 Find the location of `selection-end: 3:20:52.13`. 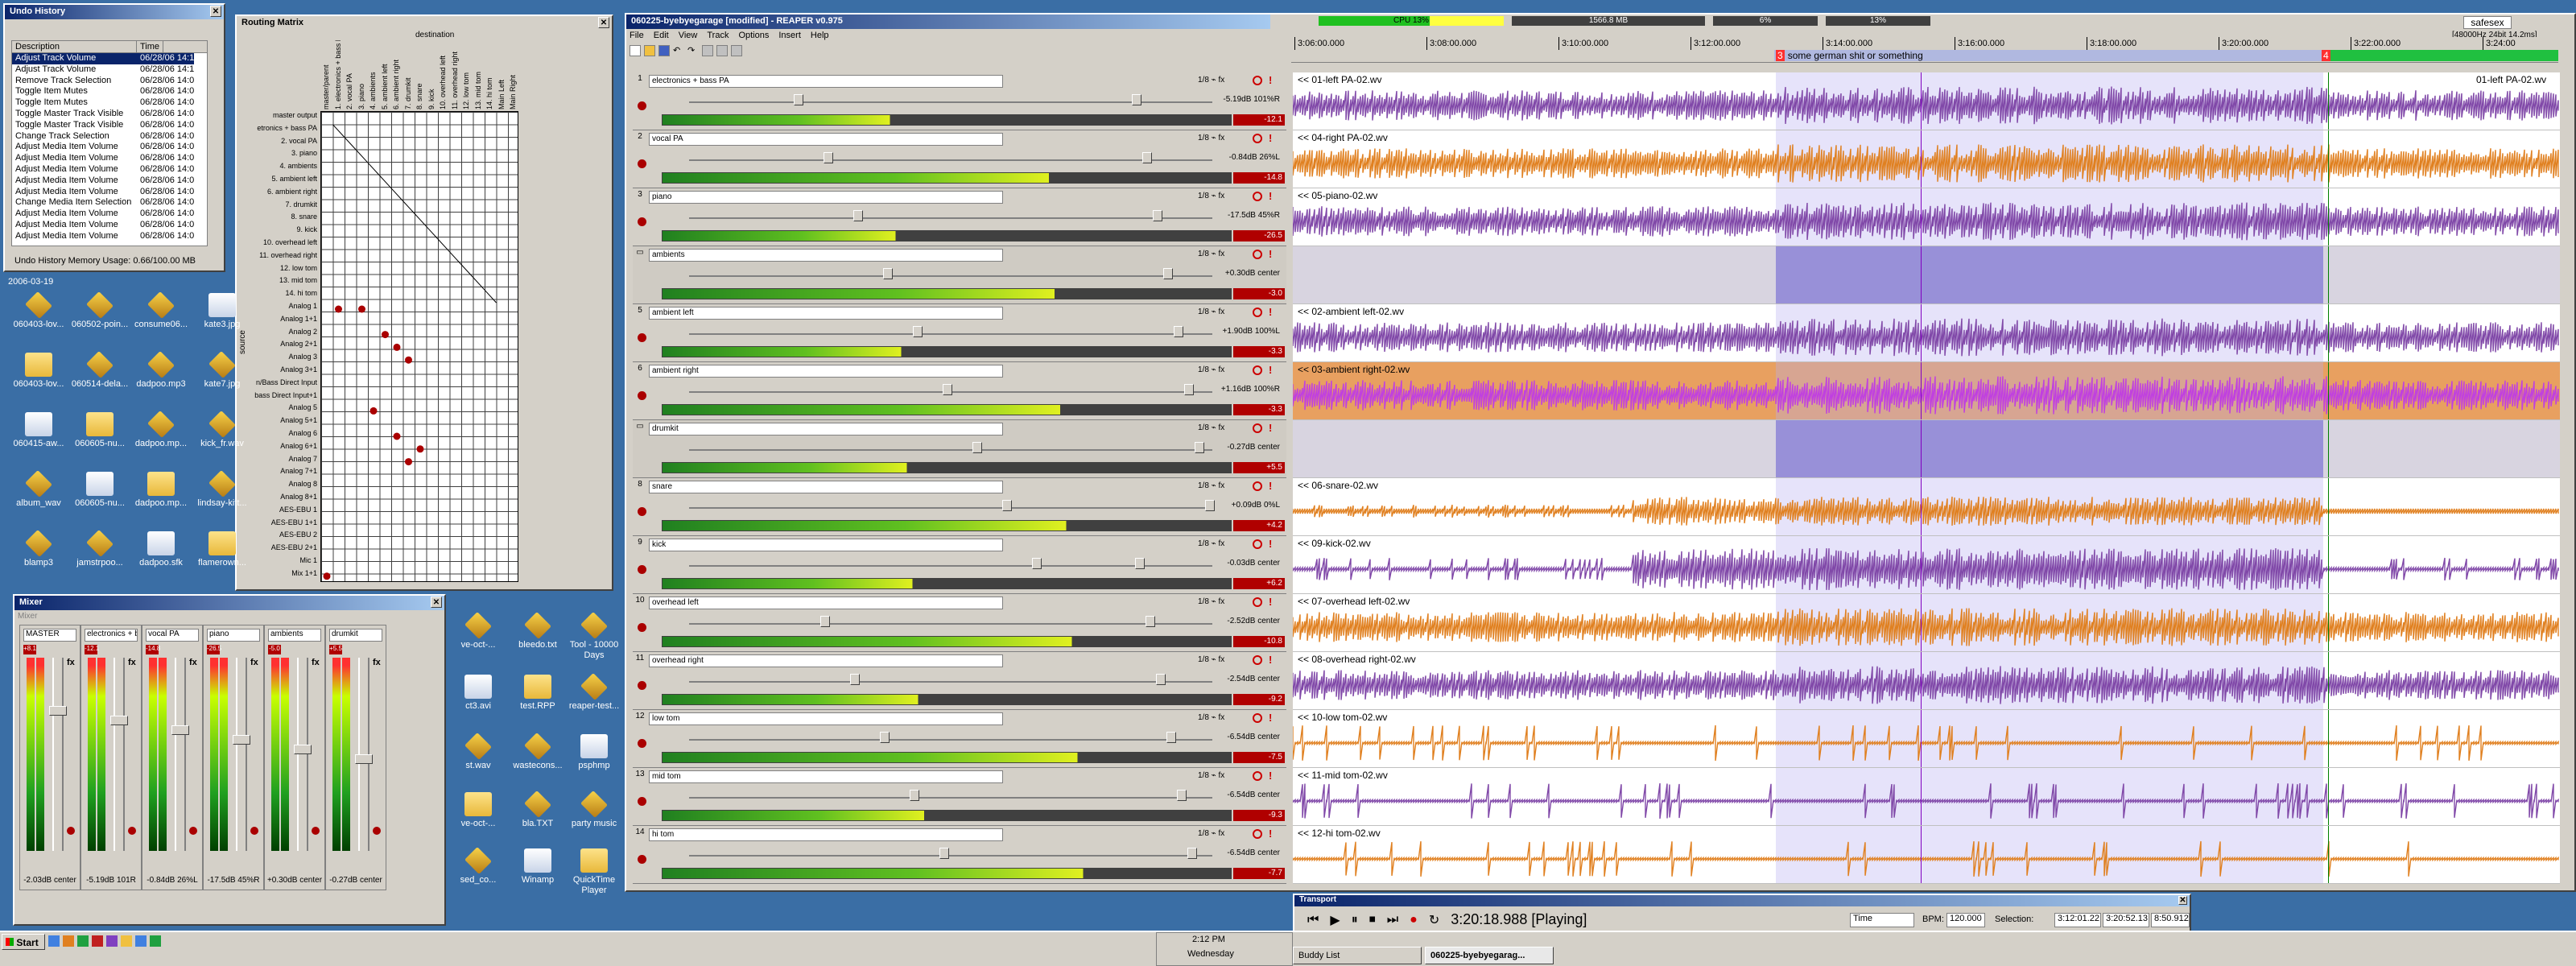

selection-end: 3:20:52.13 is located at coordinates (2126, 920).